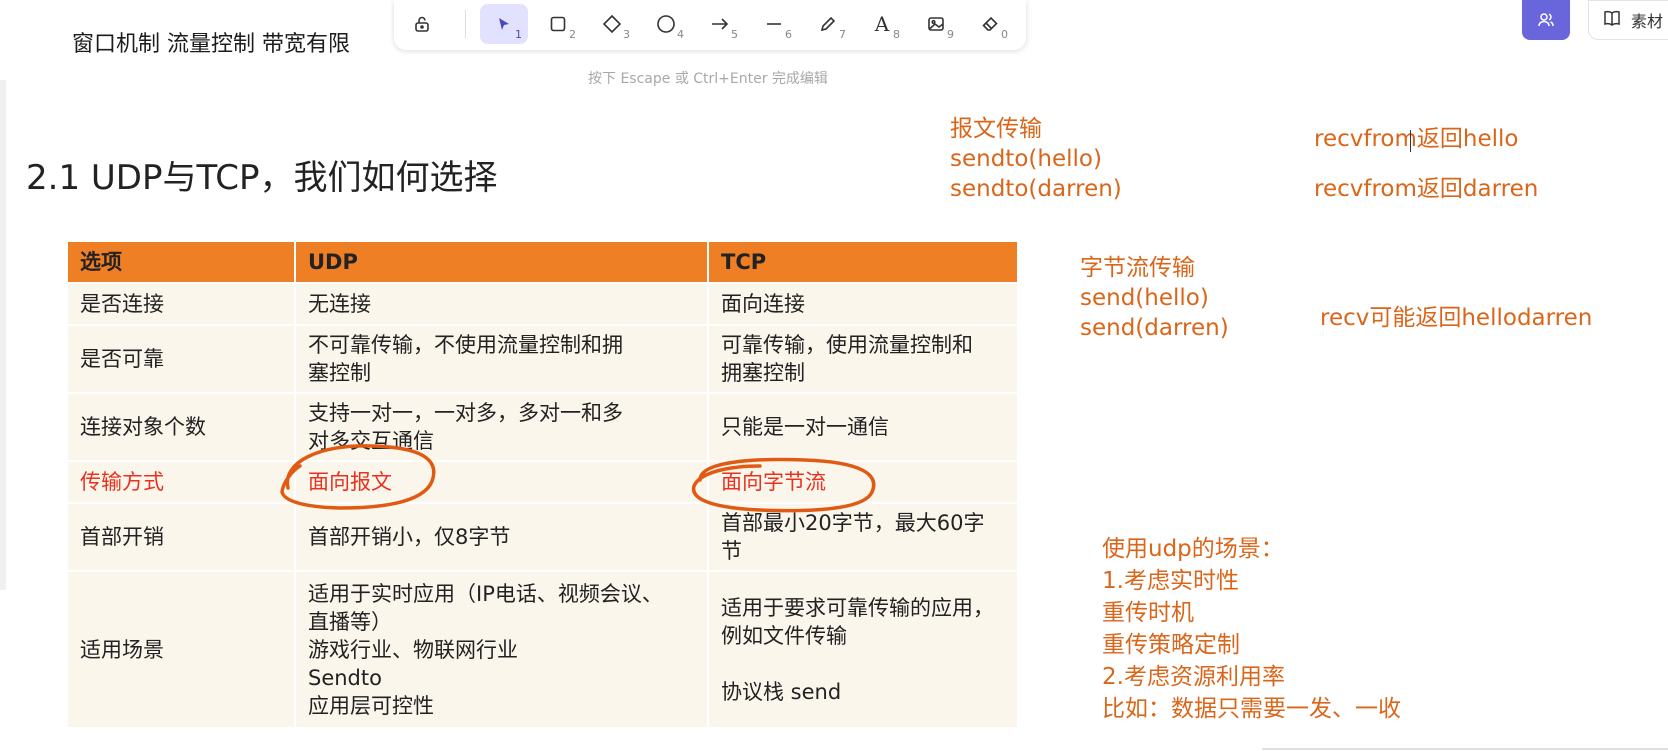  What do you see at coordinates (1647, 21) in the screenshot?
I see `library-label: 素材` at bounding box center [1647, 21].